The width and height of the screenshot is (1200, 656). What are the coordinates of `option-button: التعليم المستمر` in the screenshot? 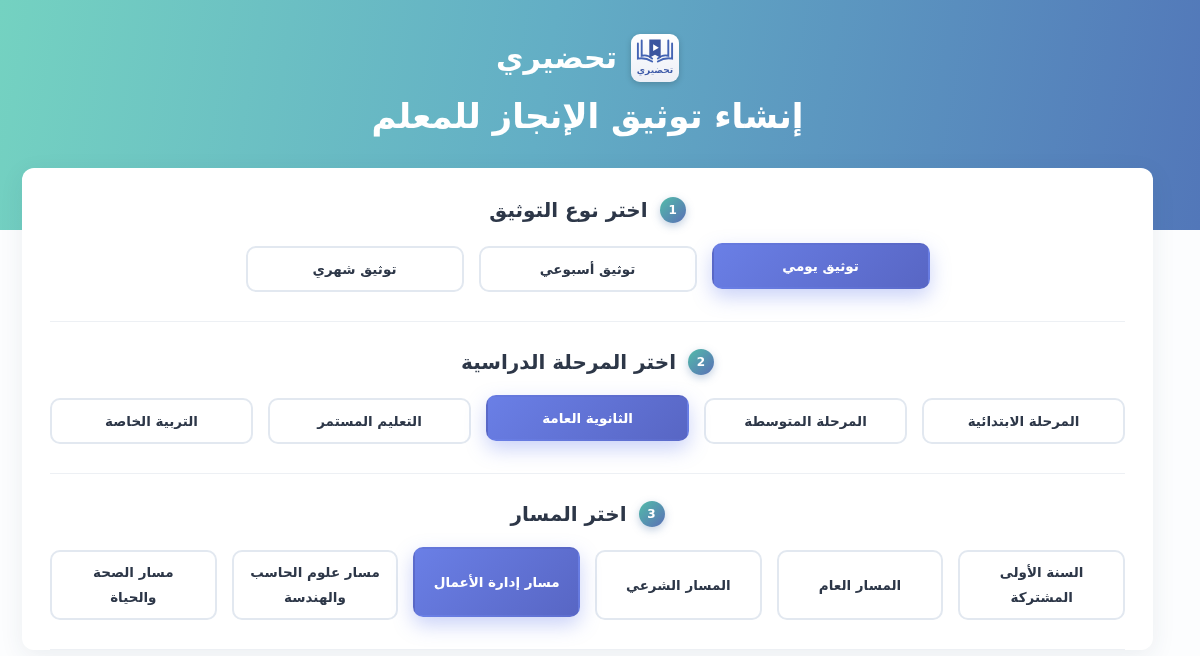 It's located at (369, 421).